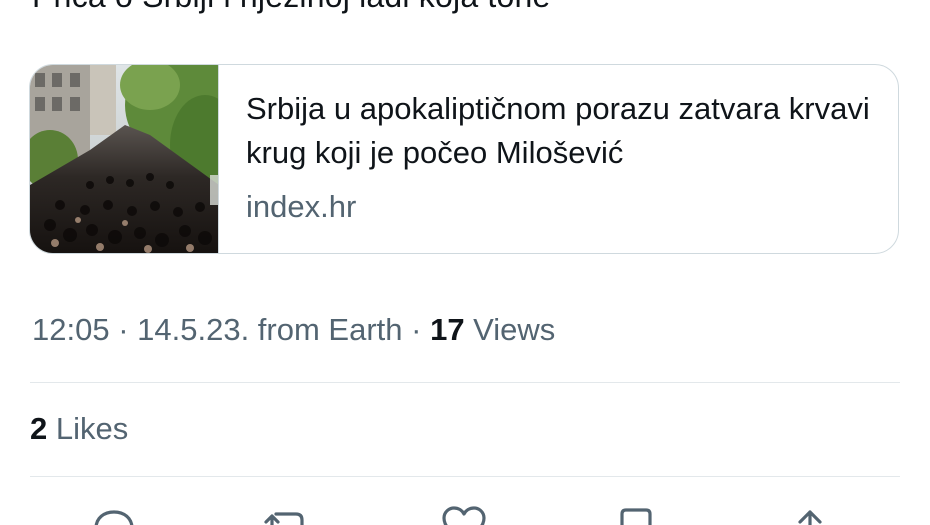  I want to click on reply-icon, so click(114, 517).